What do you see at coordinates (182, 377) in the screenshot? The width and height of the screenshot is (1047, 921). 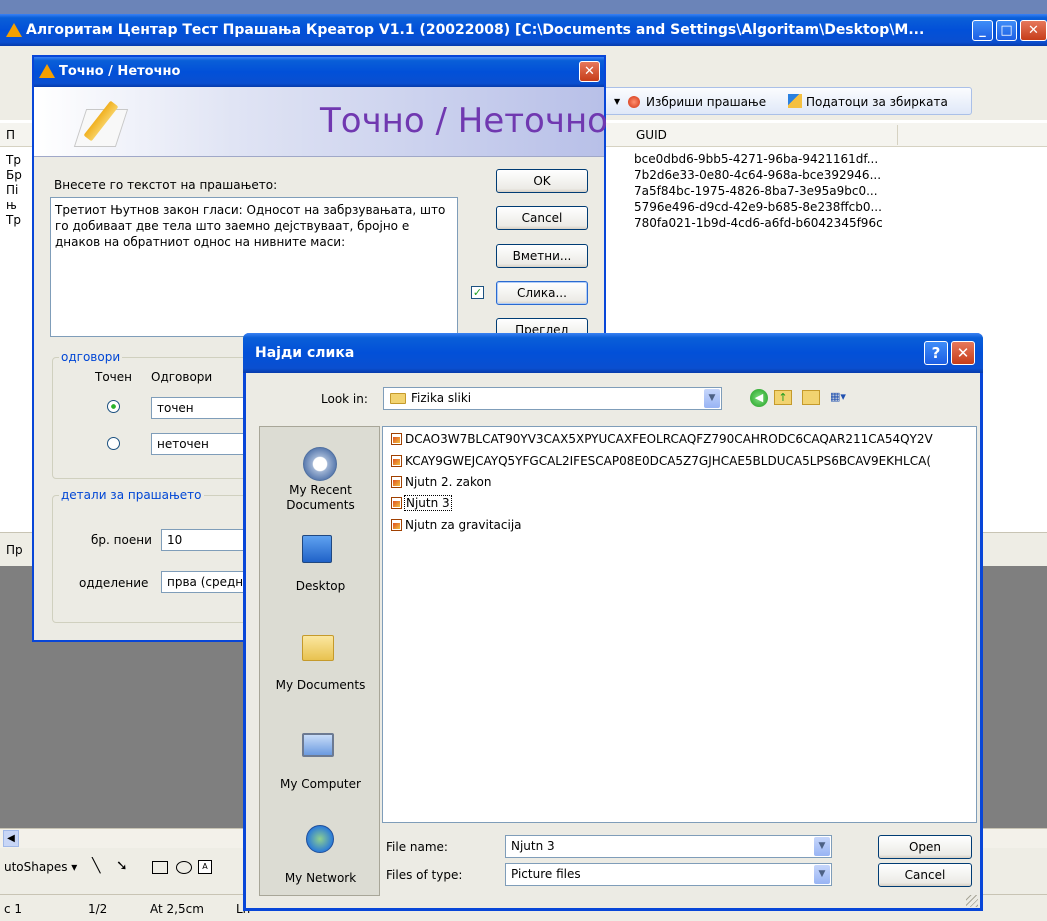 I see `col-answers-header: Одговори` at bounding box center [182, 377].